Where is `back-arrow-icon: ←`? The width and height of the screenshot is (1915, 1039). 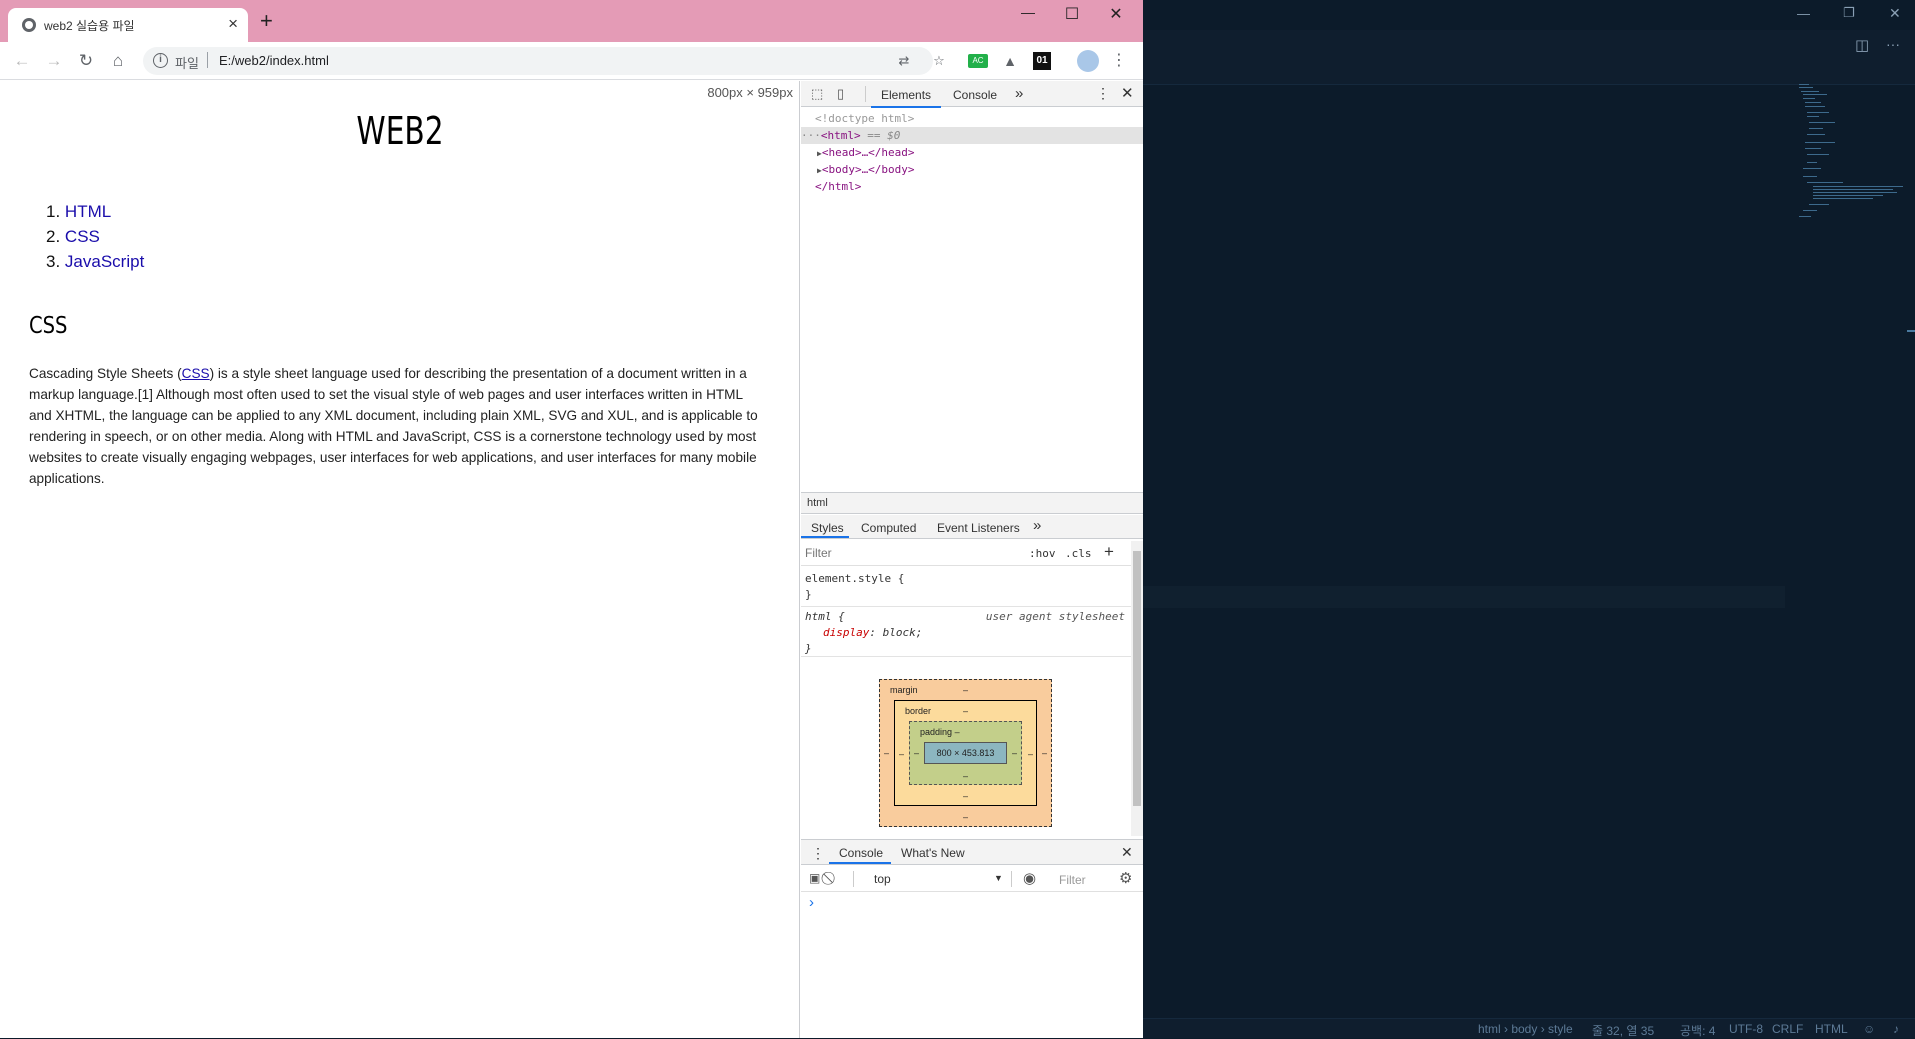 back-arrow-icon: ← is located at coordinates (22, 61).